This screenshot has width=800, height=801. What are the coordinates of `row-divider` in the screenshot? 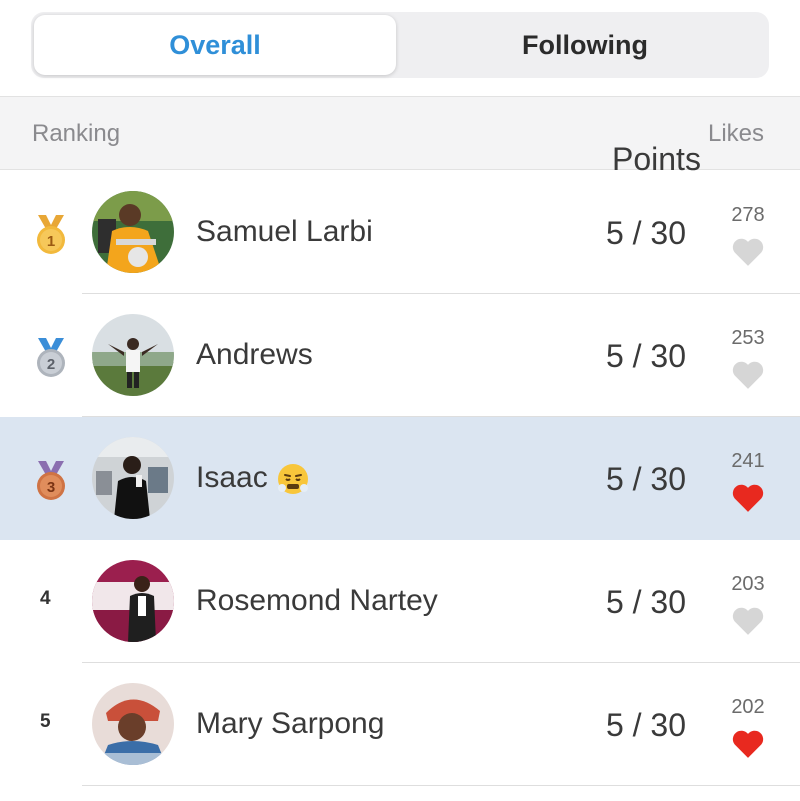 It's located at (441, 785).